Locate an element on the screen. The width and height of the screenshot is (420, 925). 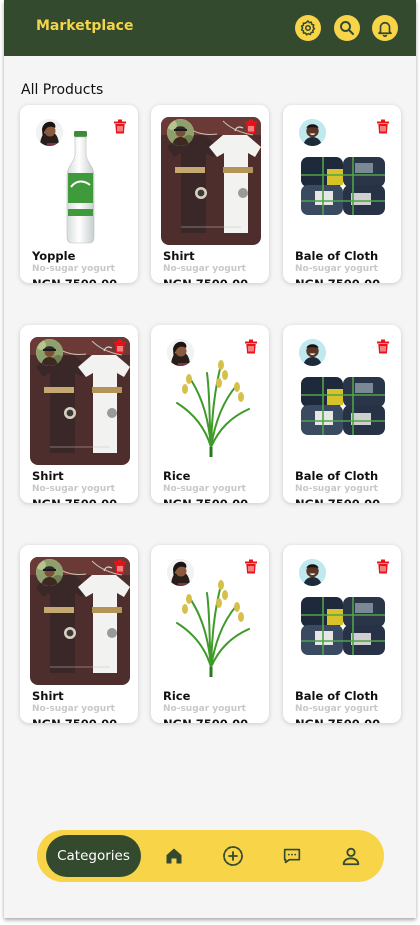
chat-icon is located at coordinates (292, 856).